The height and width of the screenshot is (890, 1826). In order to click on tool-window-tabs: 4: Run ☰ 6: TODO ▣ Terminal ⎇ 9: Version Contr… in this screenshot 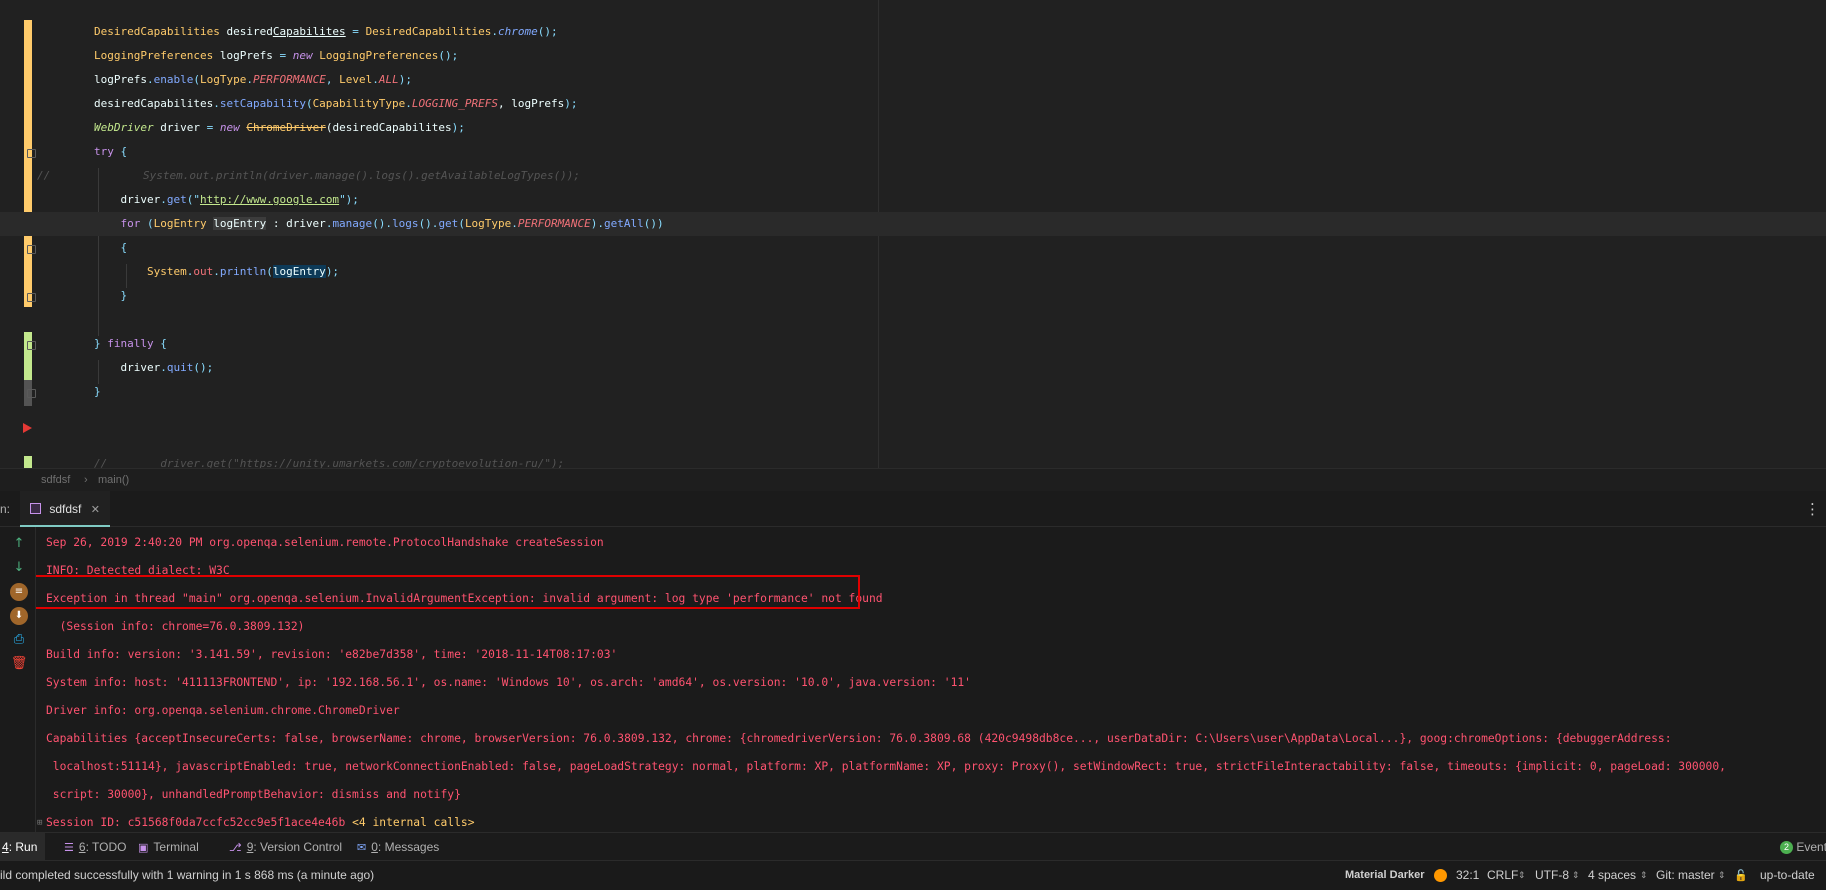, I will do `click(913, 846)`.